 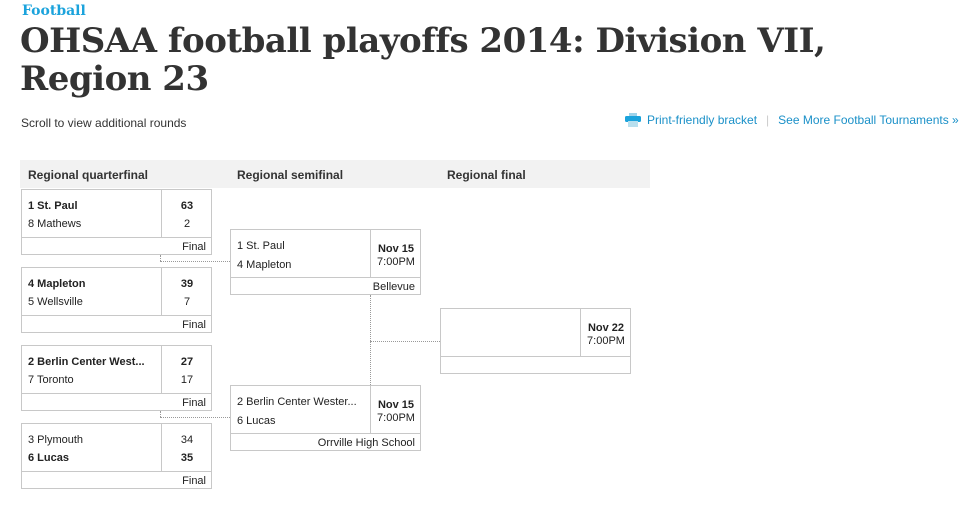 I want to click on final-game: Nov 22 7:00PM, so click(x=535, y=341).